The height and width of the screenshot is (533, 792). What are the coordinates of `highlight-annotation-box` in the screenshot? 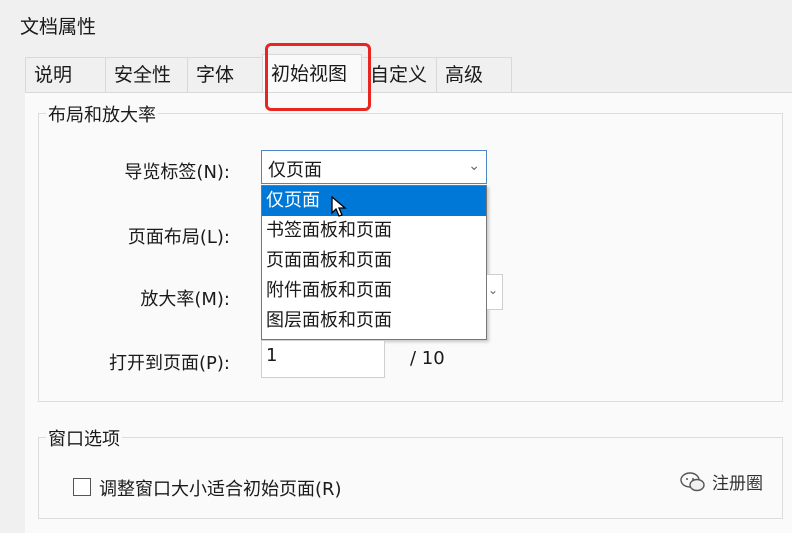 It's located at (318, 77).